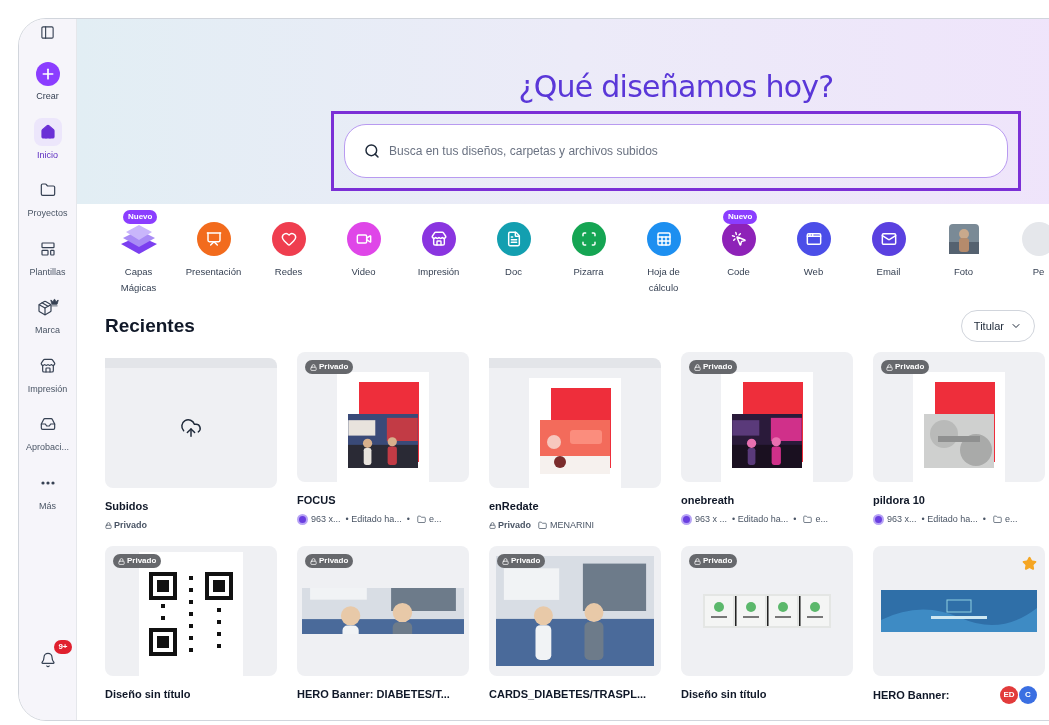  Describe the element at coordinates (138, 259) in the screenshot. I see `category-button: Capas Mágicas` at that location.